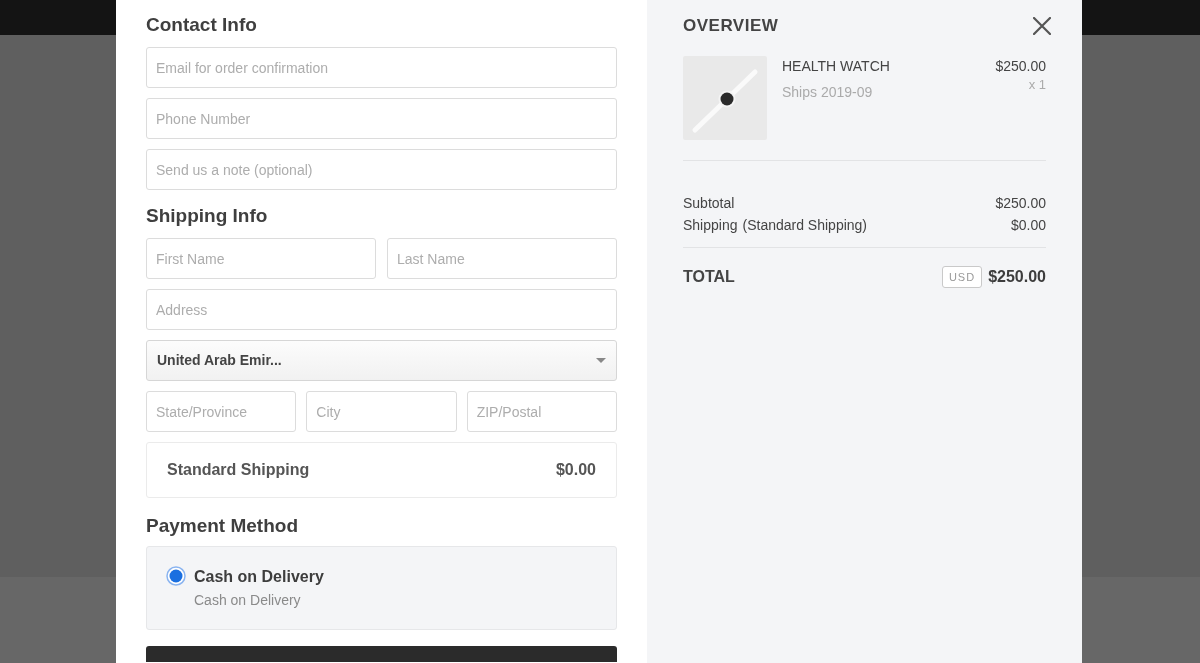 The height and width of the screenshot is (663, 1200). What do you see at coordinates (381, 588) in the screenshot?
I see `payment-option: Cash on Delivery Cash on Delivery` at bounding box center [381, 588].